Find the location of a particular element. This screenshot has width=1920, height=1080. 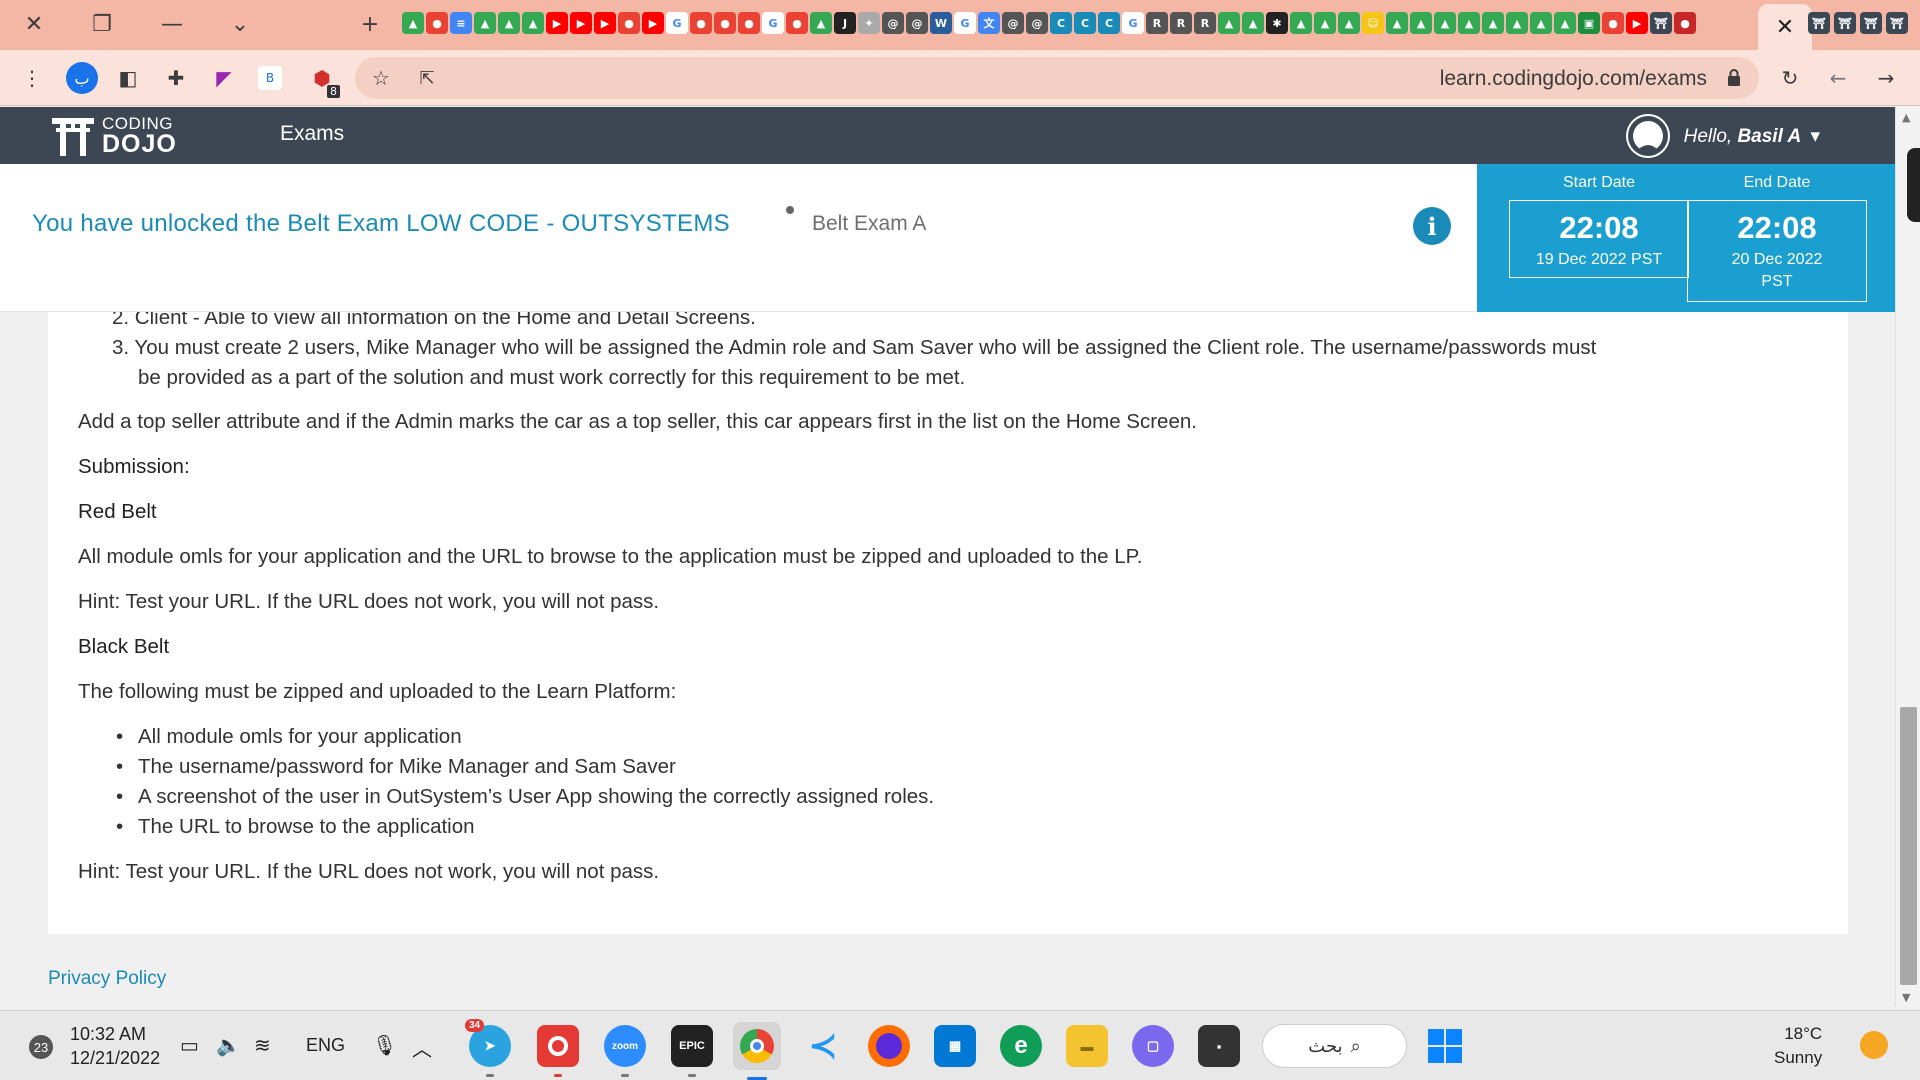

scroll-up-arrow-icon: ▲ is located at coordinates (1906, 117).